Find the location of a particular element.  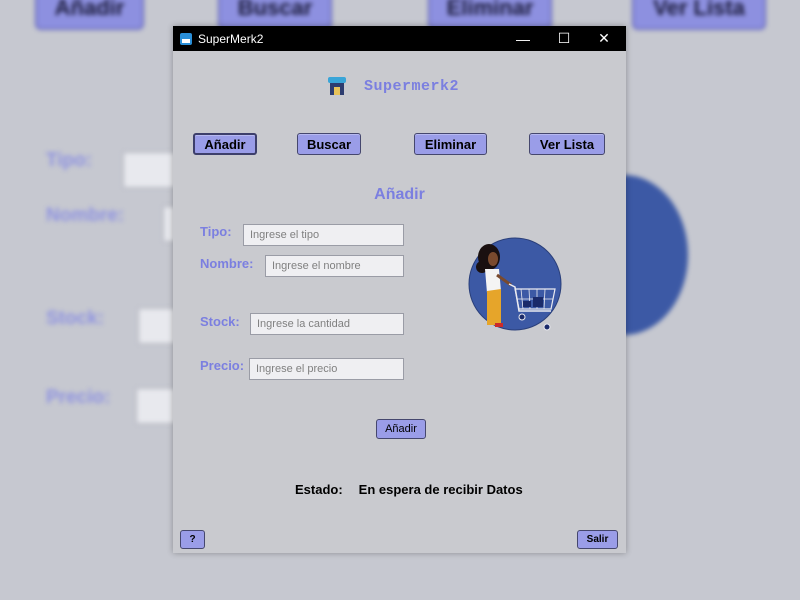

store-icon is located at coordinates (337, 86).